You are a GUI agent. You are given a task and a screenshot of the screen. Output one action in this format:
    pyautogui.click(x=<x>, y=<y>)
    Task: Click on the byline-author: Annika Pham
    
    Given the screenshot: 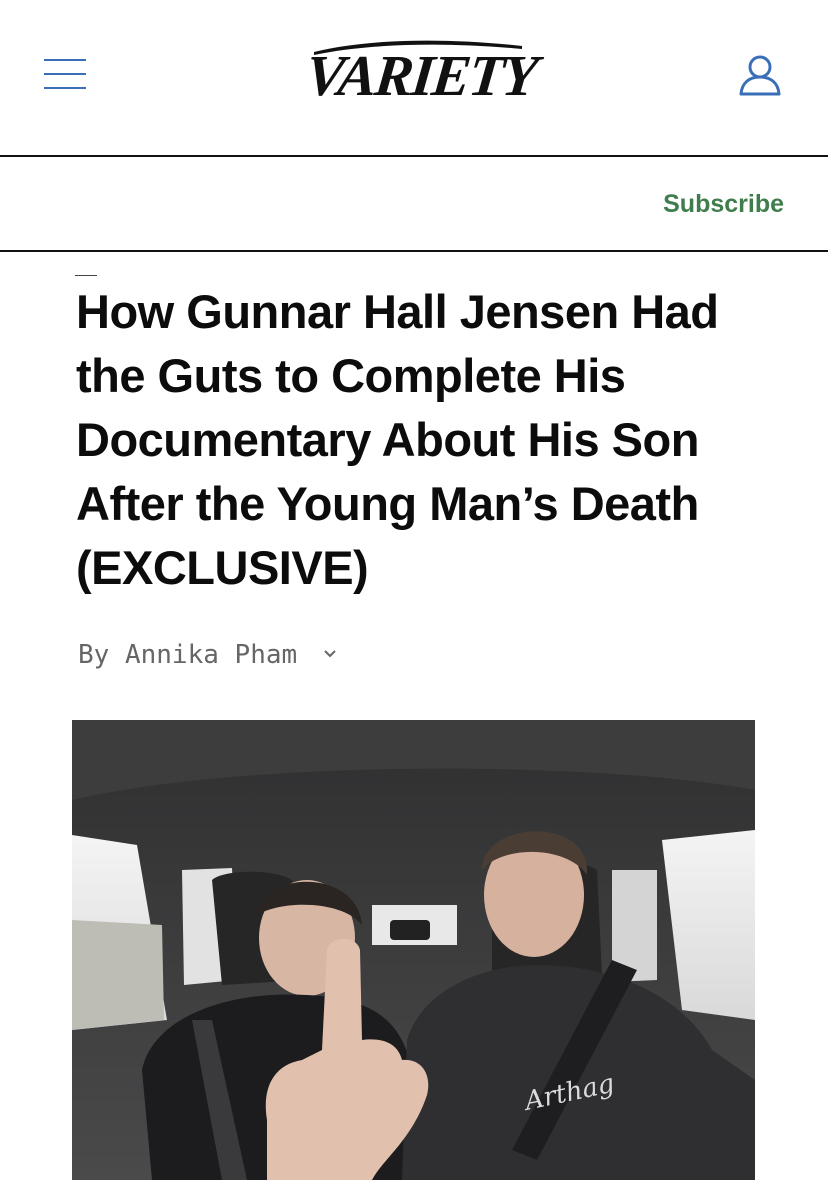 What is the action you would take?
    pyautogui.click(x=211, y=655)
    